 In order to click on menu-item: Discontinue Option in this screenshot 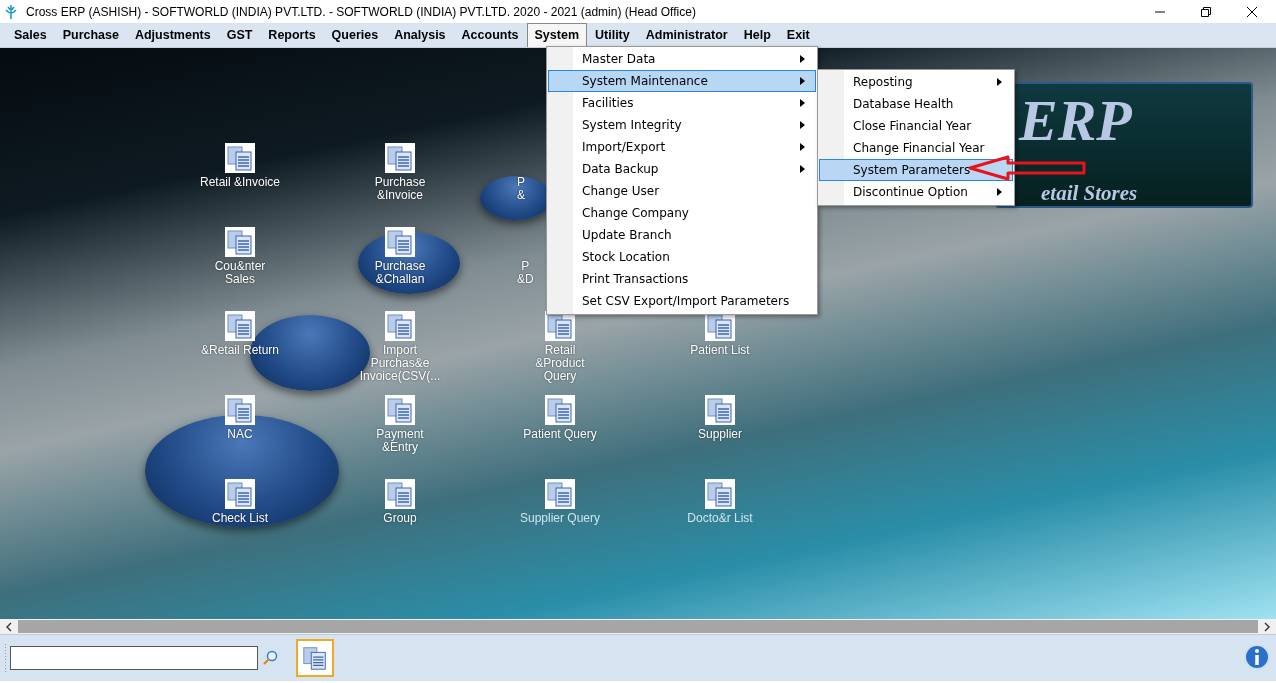, I will do `click(916, 192)`.